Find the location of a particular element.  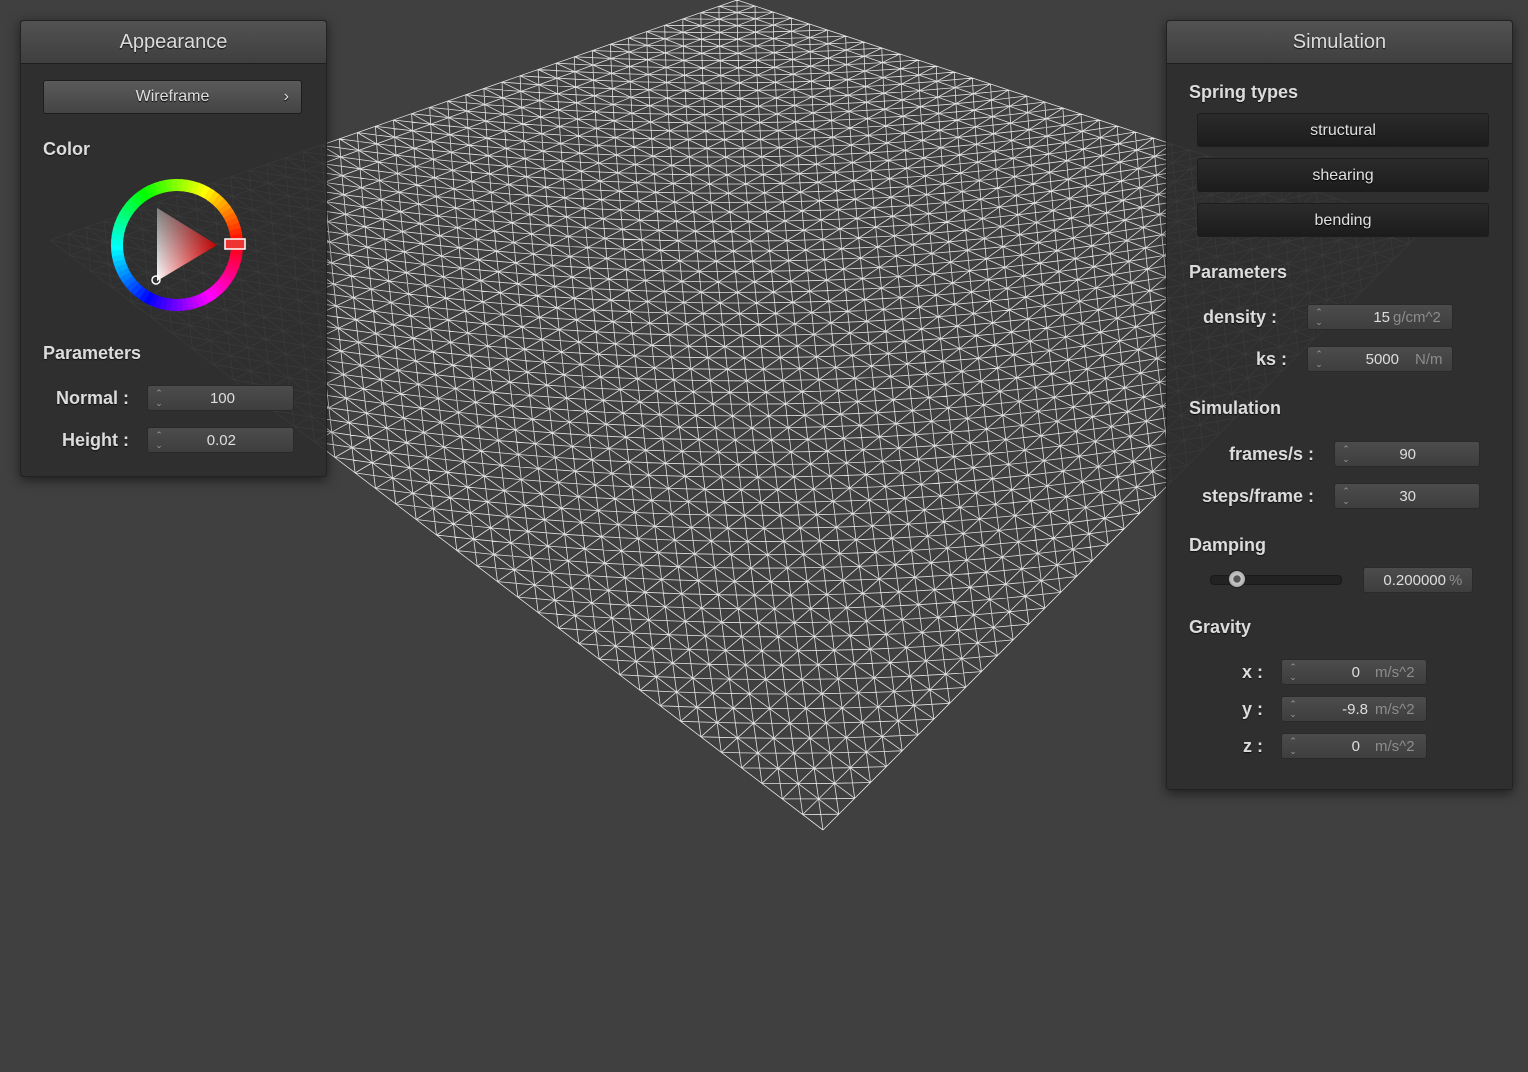

ks-unit: N/m is located at coordinates (1429, 359).